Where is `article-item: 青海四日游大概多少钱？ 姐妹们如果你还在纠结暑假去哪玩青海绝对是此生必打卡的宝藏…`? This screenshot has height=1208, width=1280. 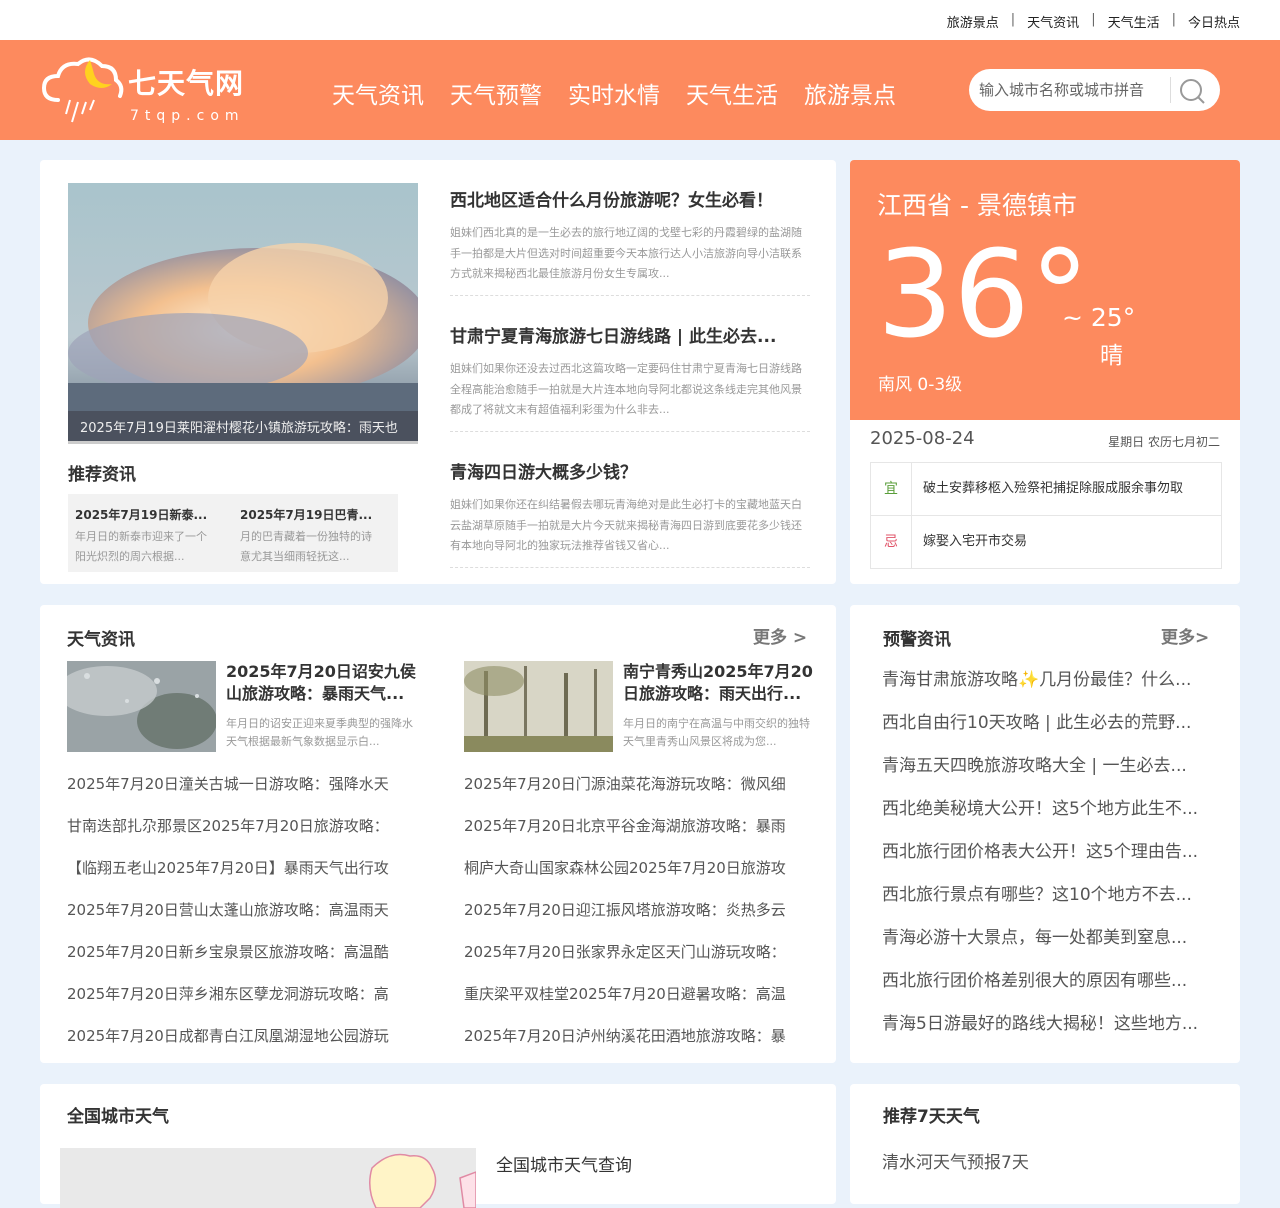
article-item: 青海四日游大概多少钱？ 姐妹们如果你还在纠结暑假去哪玩青海绝对是此生必打卡的宝藏… is located at coordinates (630, 513).